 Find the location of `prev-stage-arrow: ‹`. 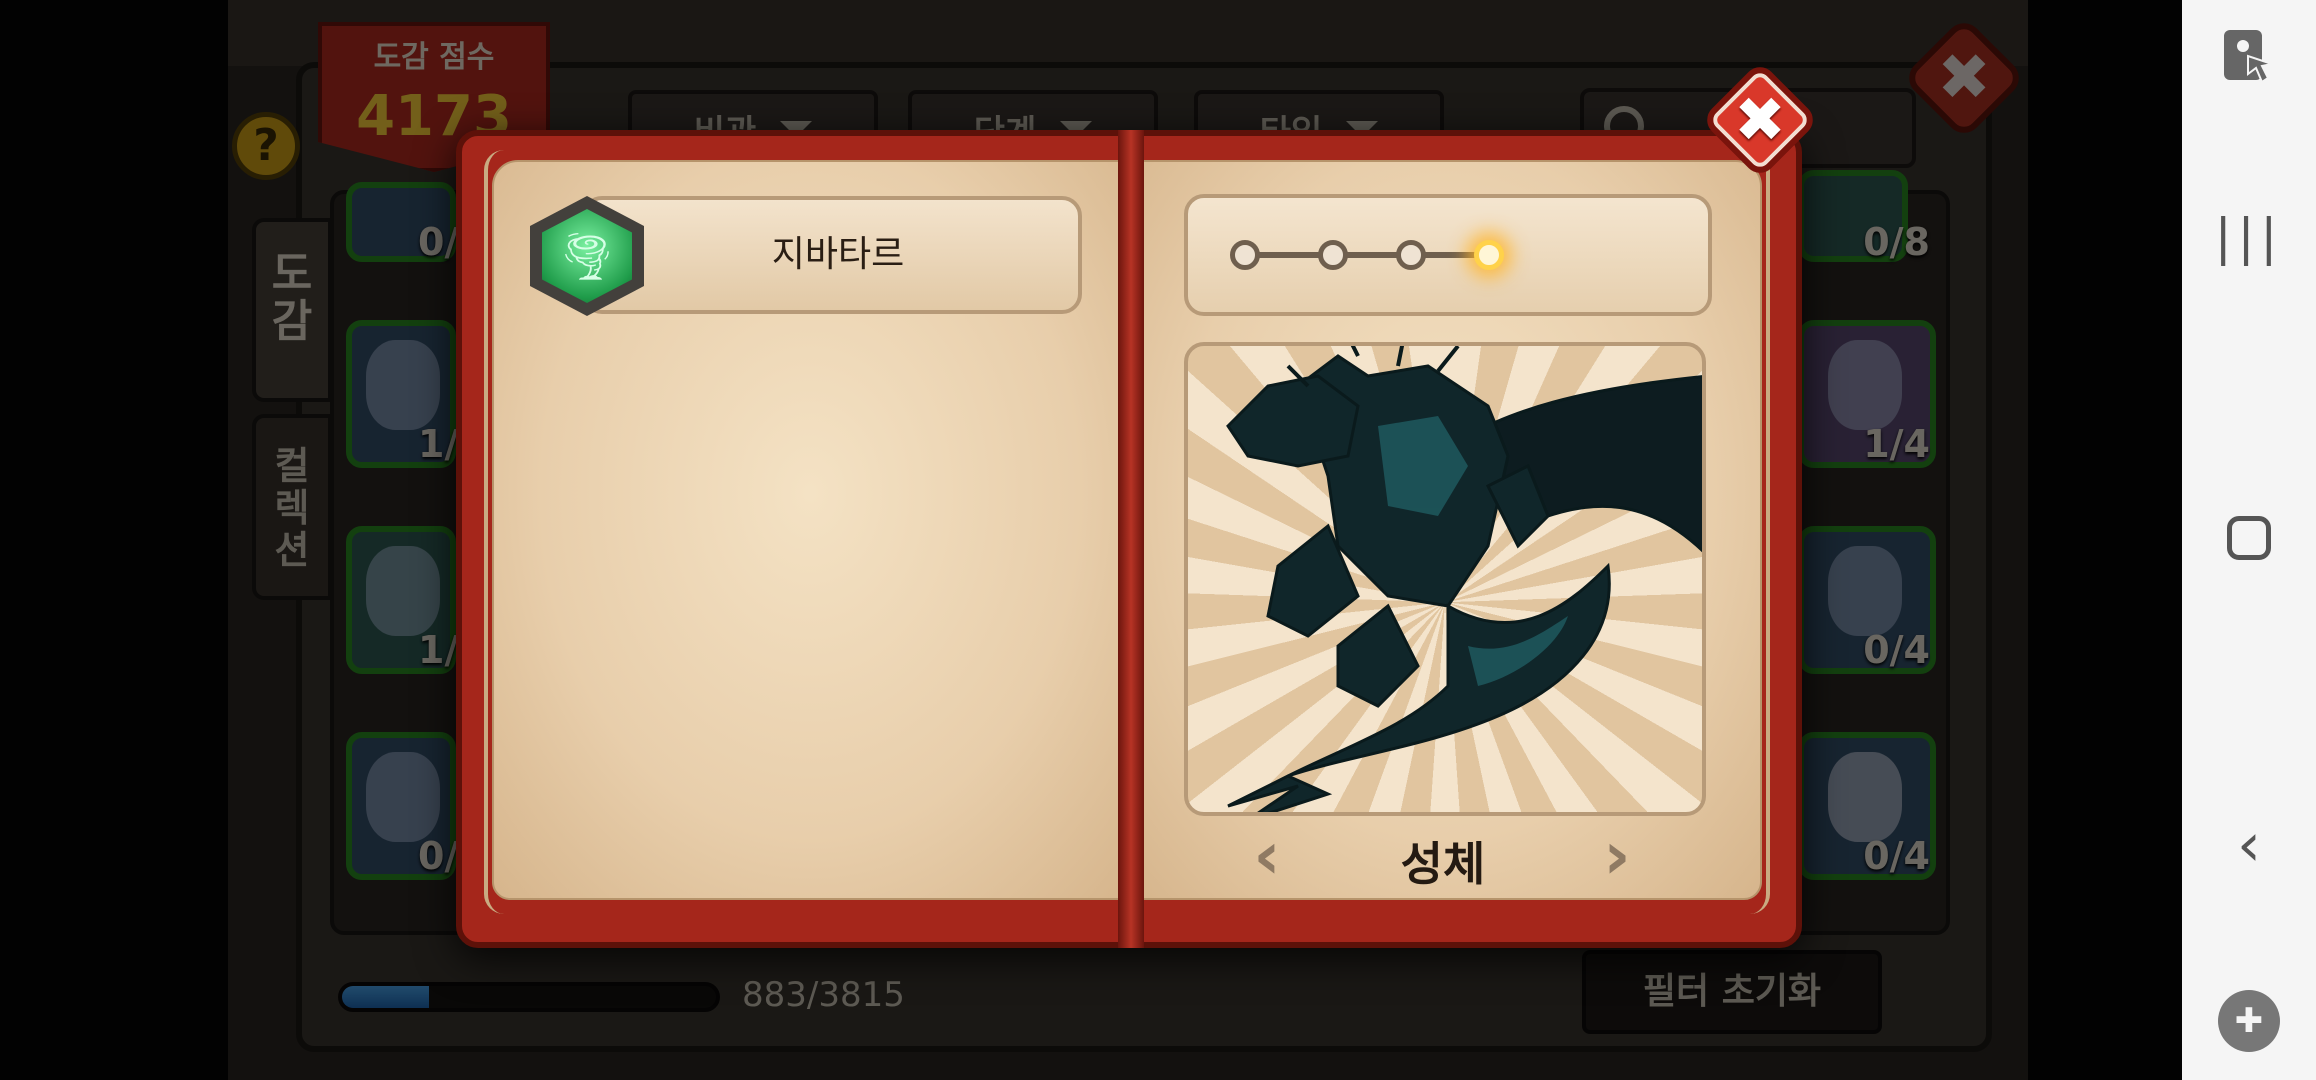

prev-stage-arrow: ‹ is located at coordinates (1267, 856).